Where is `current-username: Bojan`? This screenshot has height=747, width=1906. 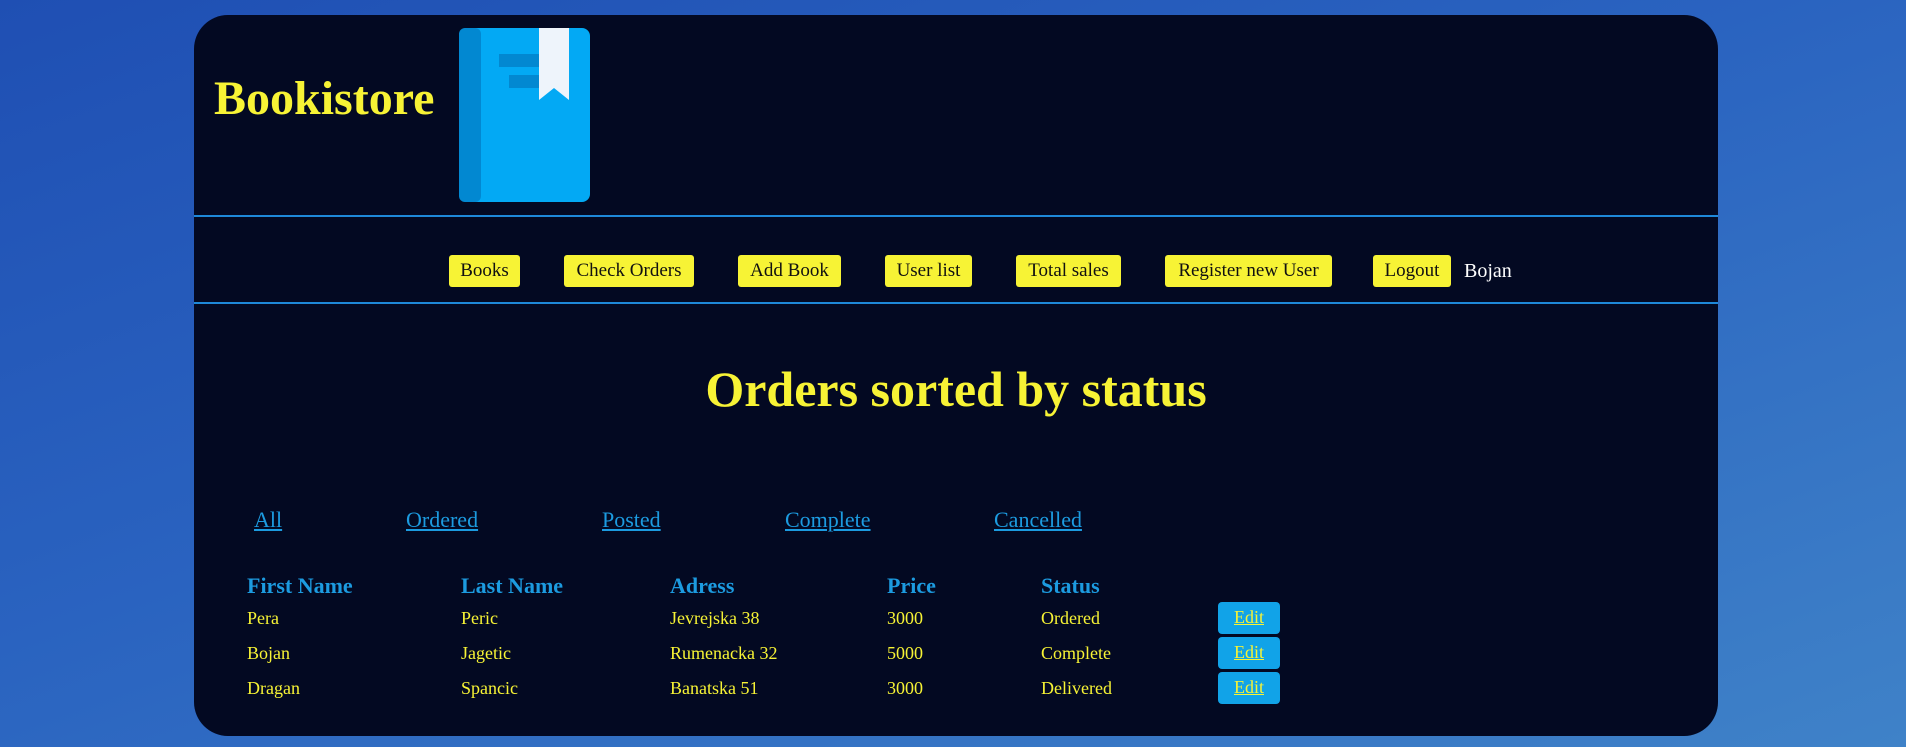 current-username: Bojan is located at coordinates (1488, 271).